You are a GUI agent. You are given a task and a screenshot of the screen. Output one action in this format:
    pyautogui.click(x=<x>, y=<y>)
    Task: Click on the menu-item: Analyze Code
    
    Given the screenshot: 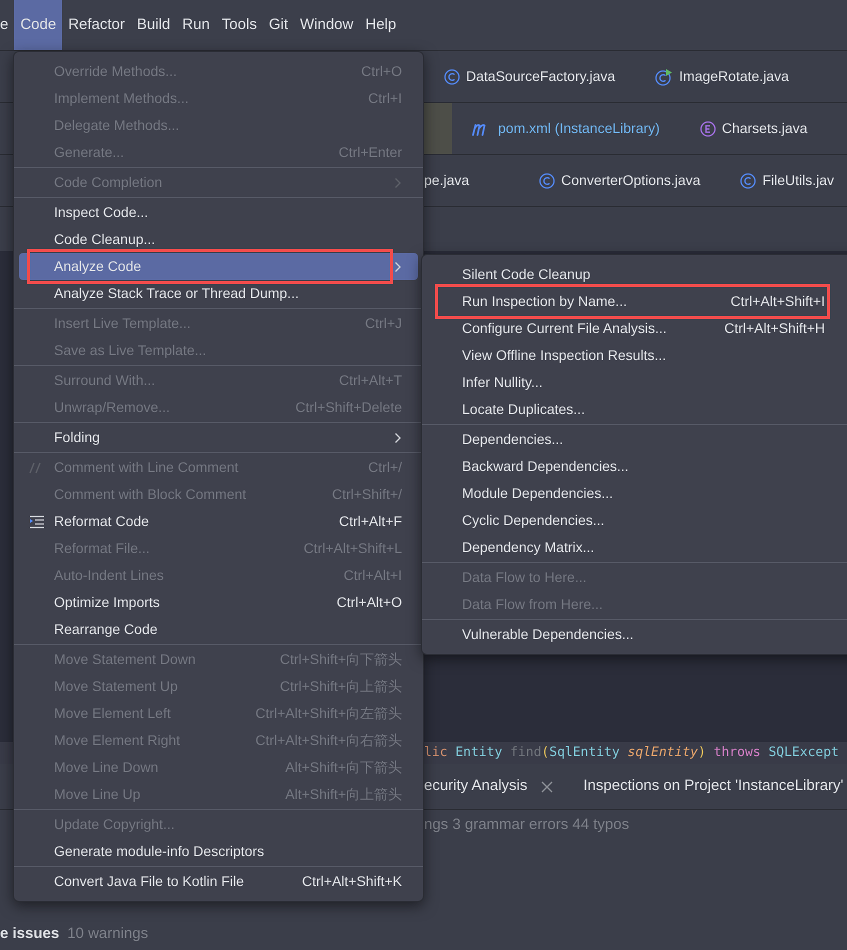 What is the action you would take?
    pyautogui.click(x=218, y=266)
    